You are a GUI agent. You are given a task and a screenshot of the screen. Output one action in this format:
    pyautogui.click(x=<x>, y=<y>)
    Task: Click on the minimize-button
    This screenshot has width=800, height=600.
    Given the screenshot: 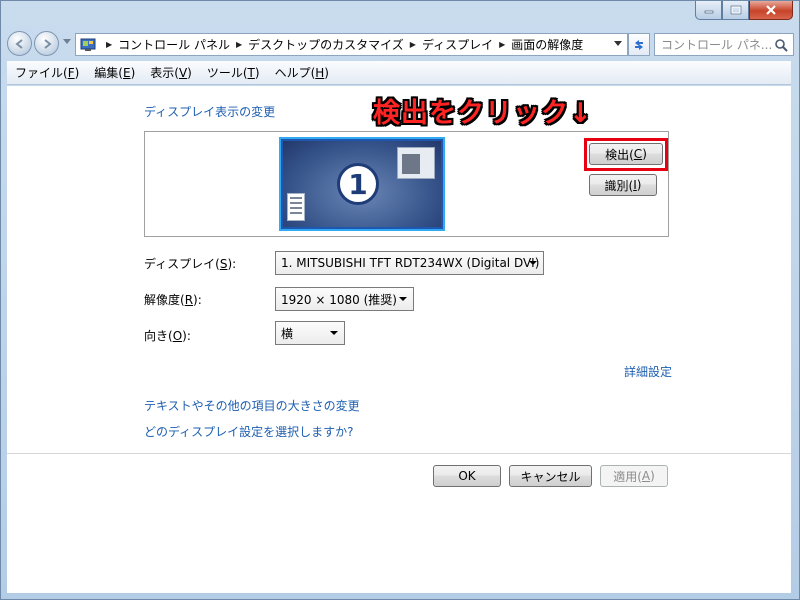 What is the action you would take?
    pyautogui.click(x=708, y=10)
    